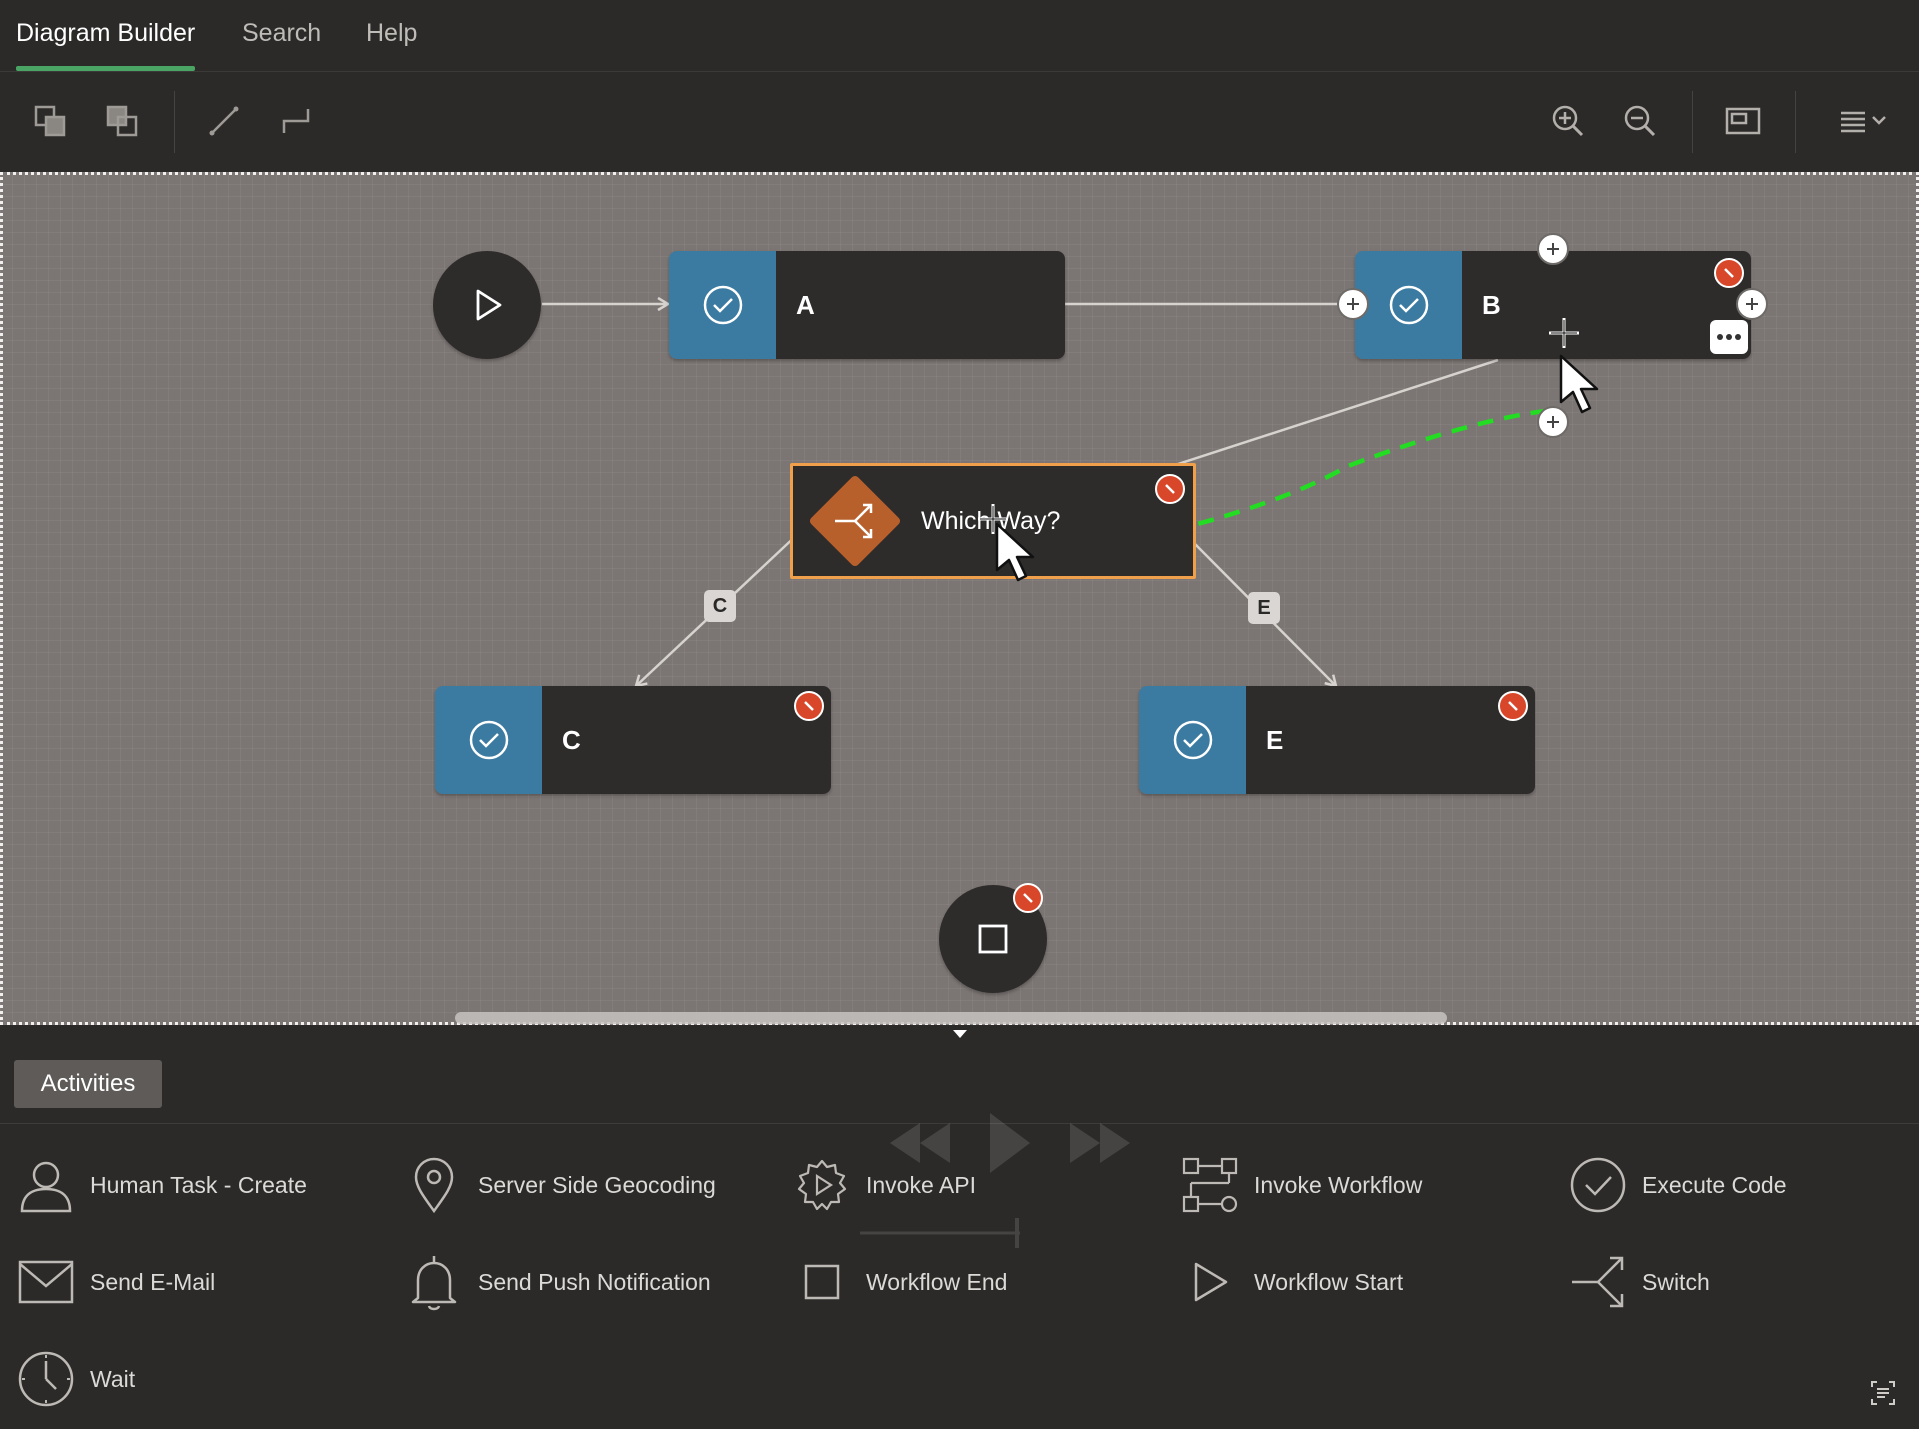 The image size is (1919, 1429). What do you see at coordinates (594, 1281) in the screenshot?
I see `activity-label: Send Push Notification` at bounding box center [594, 1281].